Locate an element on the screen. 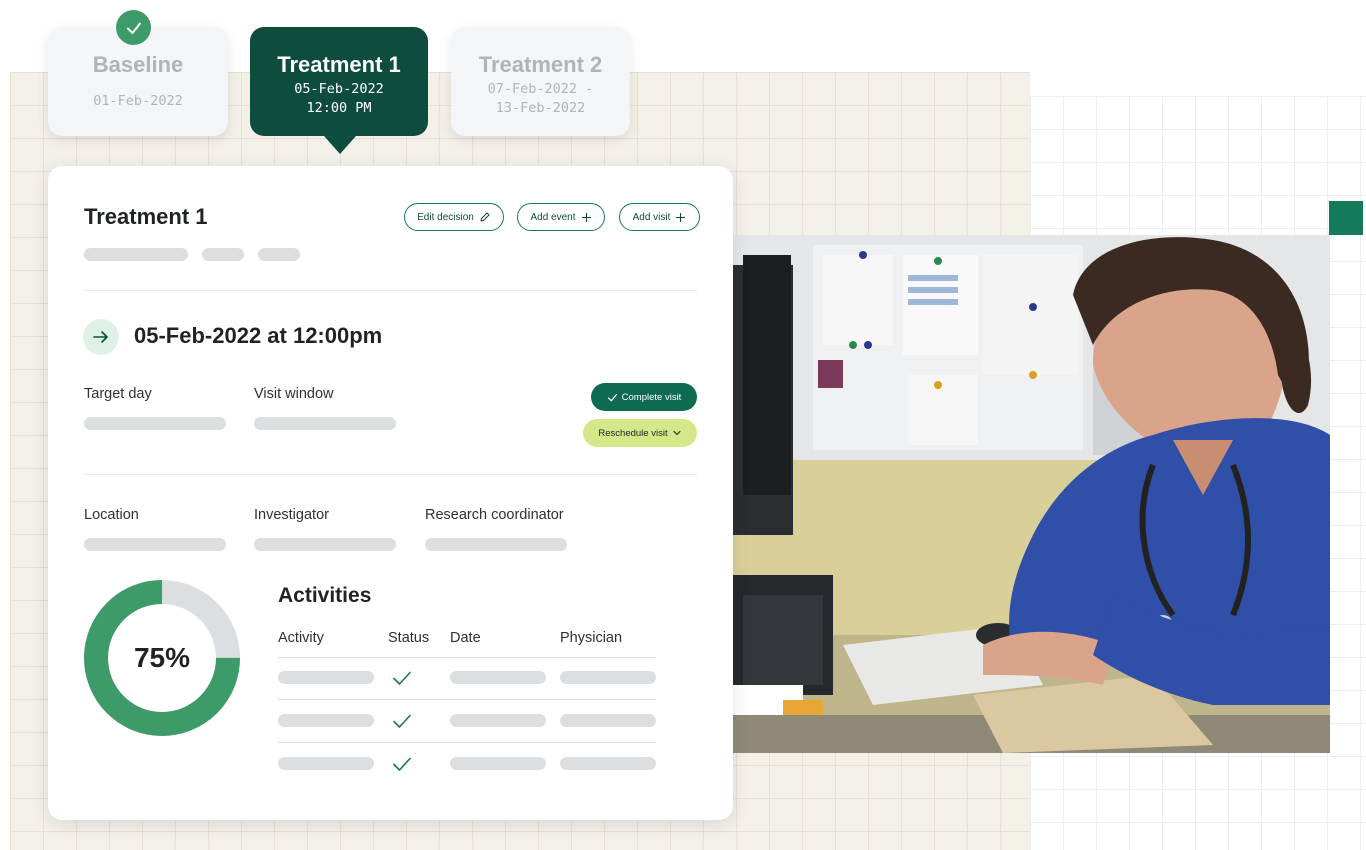 Image resolution: width=1366 pixels, height=850 pixels. arrow-right-icon is located at coordinates (100, 337).